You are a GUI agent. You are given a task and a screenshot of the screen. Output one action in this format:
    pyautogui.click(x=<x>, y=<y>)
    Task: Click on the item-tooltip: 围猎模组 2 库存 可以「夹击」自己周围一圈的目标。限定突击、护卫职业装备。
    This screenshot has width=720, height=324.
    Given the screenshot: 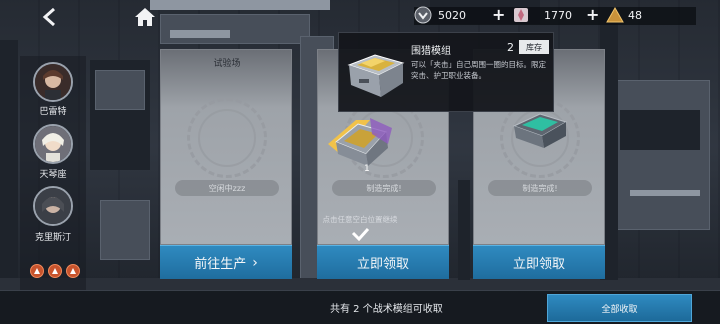 What is the action you would take?
    pyautogui.click(x=446, y=72)
    